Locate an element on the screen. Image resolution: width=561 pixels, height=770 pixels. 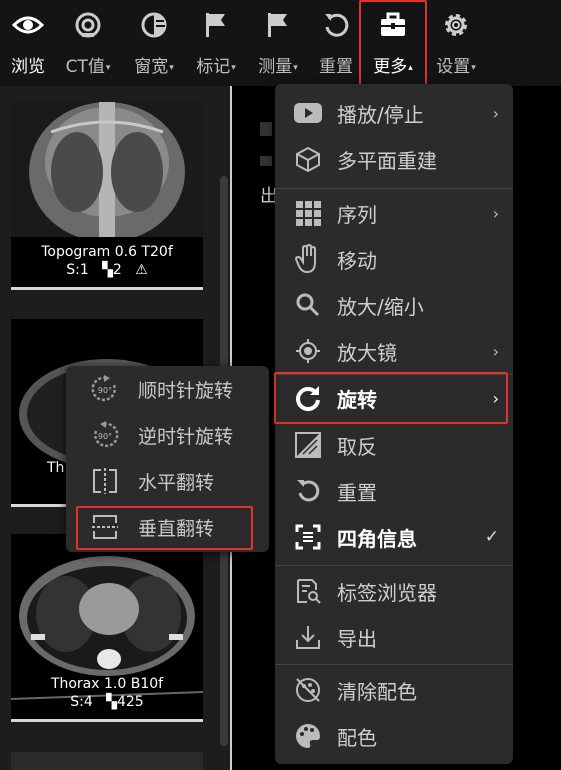
hand-icon is located at coordinates (308, 259).